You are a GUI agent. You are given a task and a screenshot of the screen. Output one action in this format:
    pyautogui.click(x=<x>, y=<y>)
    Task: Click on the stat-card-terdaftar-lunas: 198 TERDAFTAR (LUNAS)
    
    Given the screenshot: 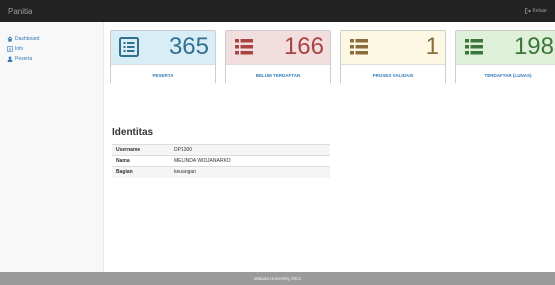 What is the action you would take?
    pyautogui.click(x=505, y=57)
    